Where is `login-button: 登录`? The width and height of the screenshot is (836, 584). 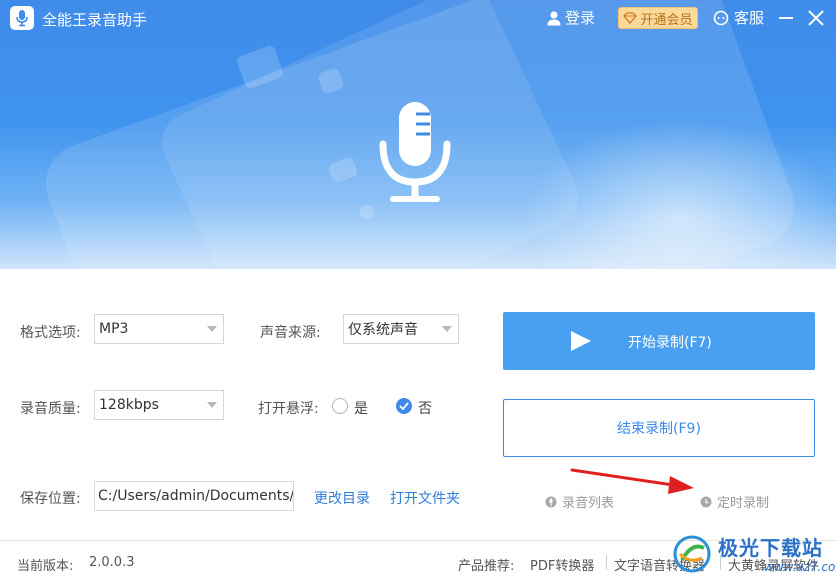
login-button: 登录 is located at coordinates (570, 17).